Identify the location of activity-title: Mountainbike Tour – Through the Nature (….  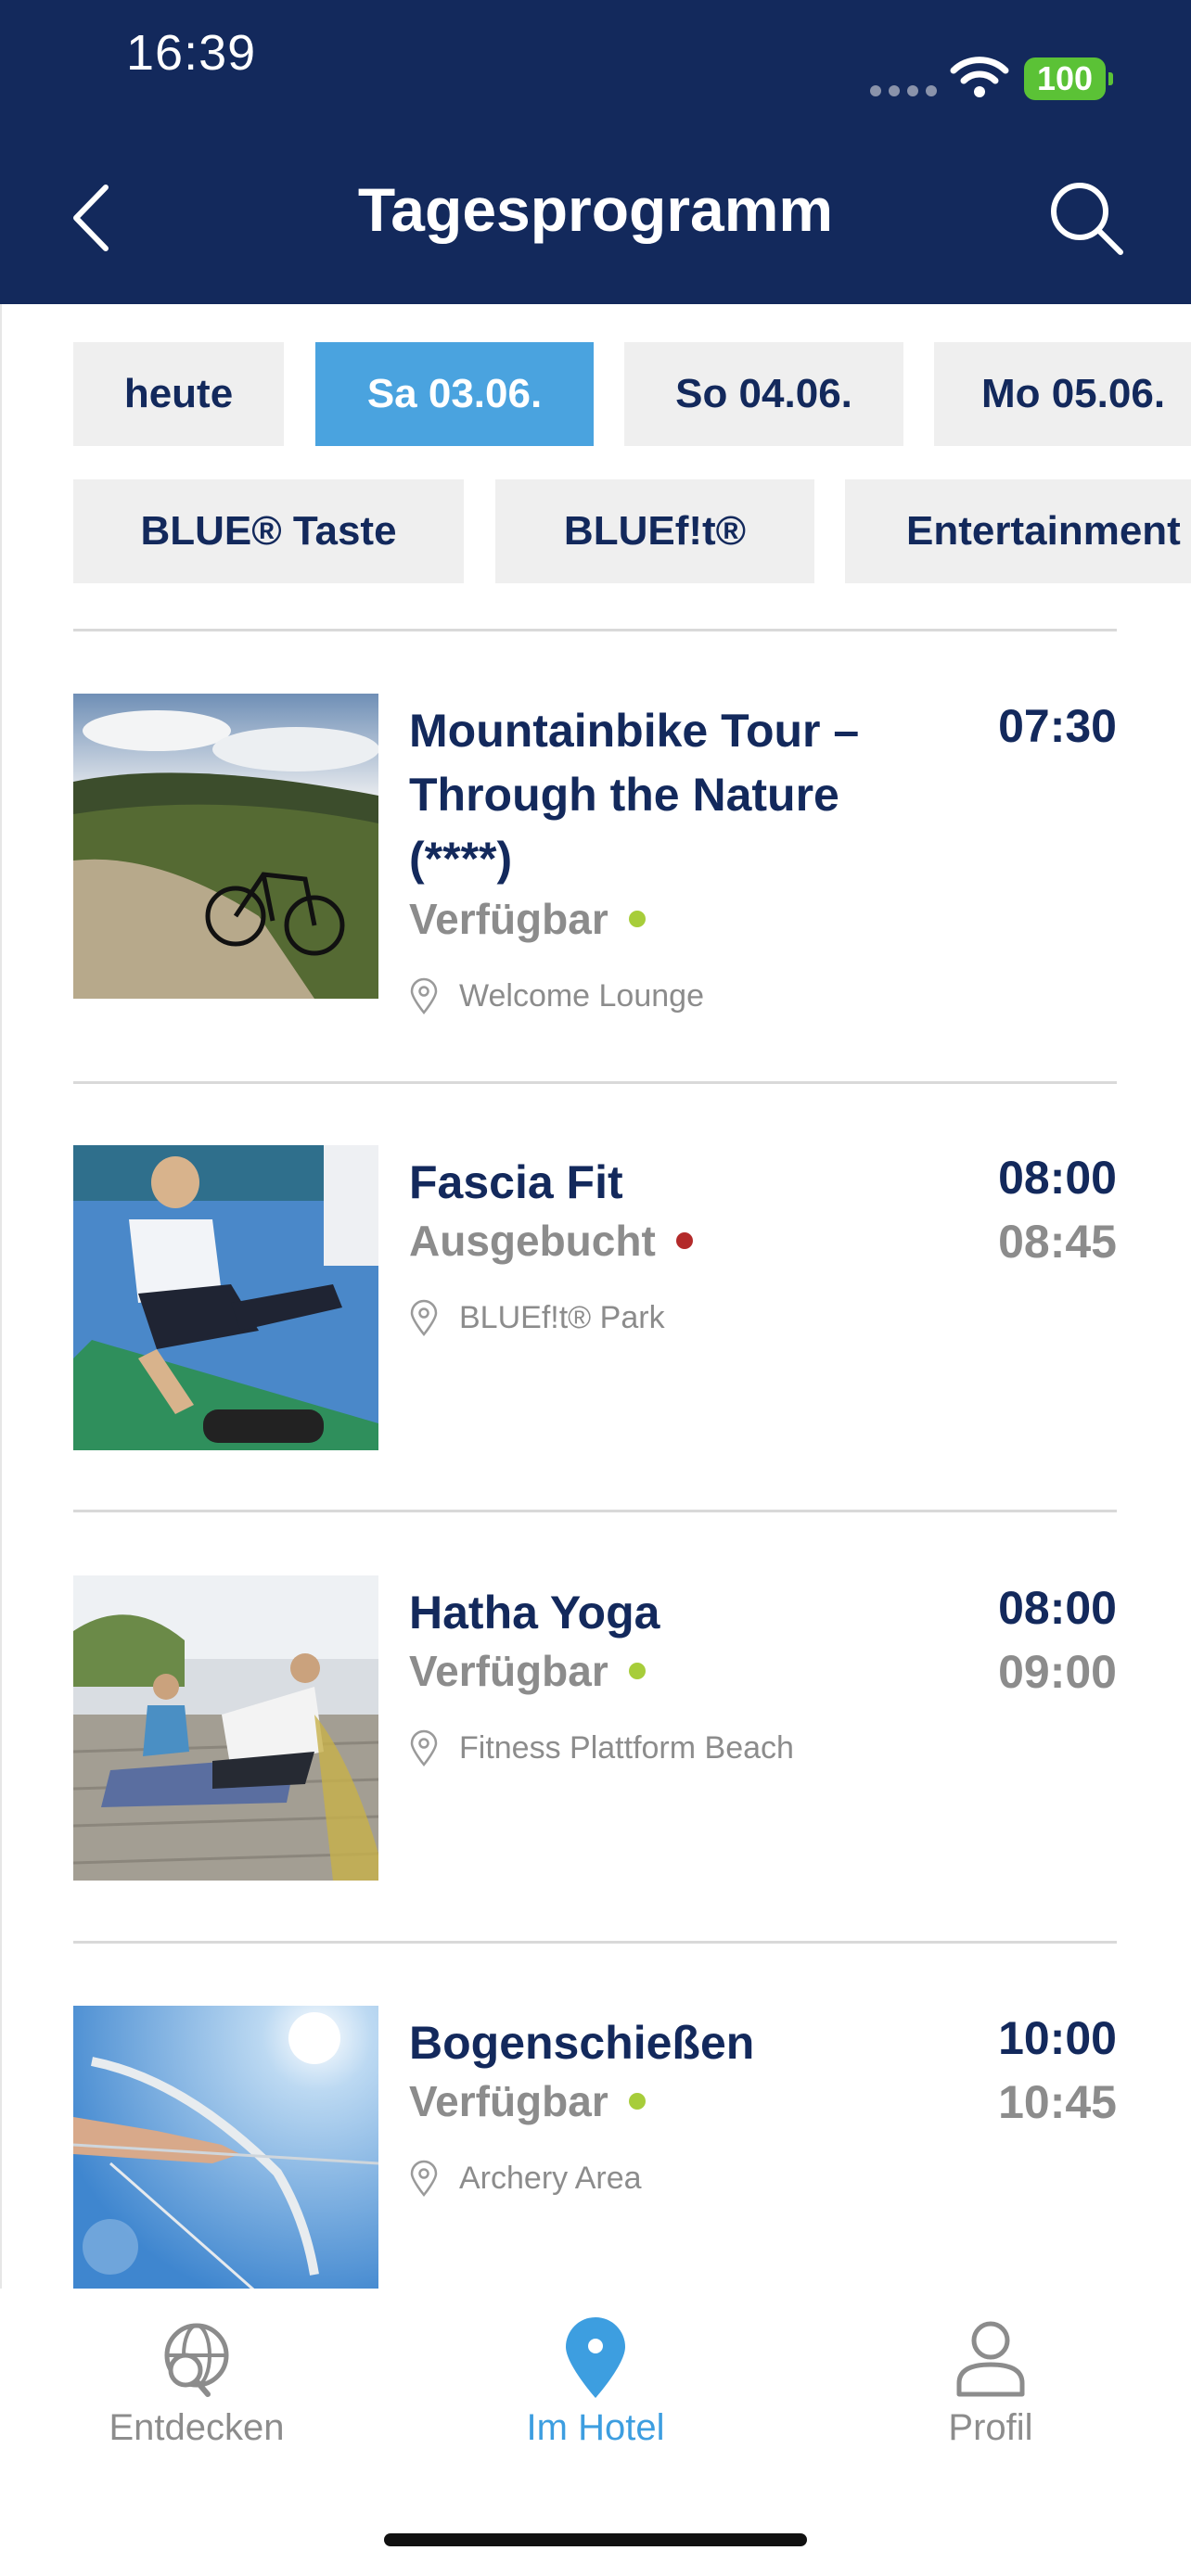
(634, 795).